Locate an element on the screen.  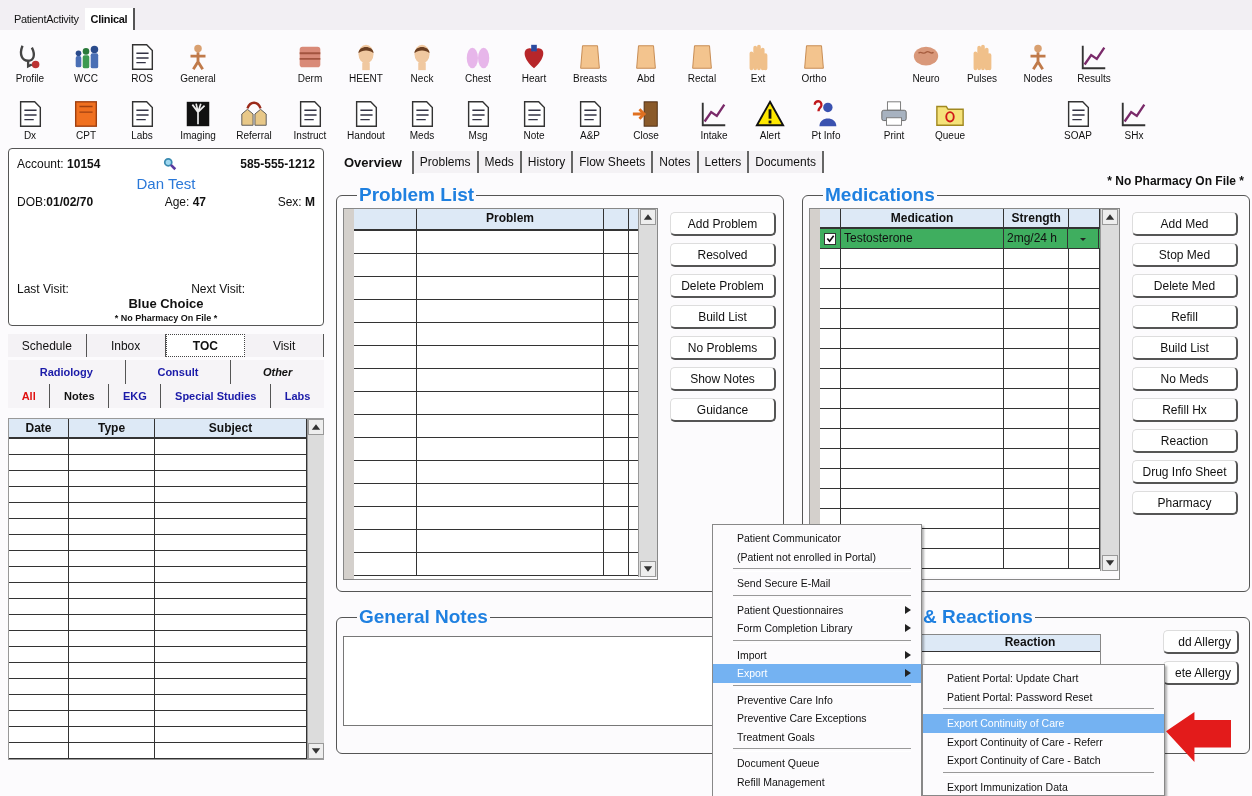
toolbar-button: Ext is located at coordinates (758, 59).